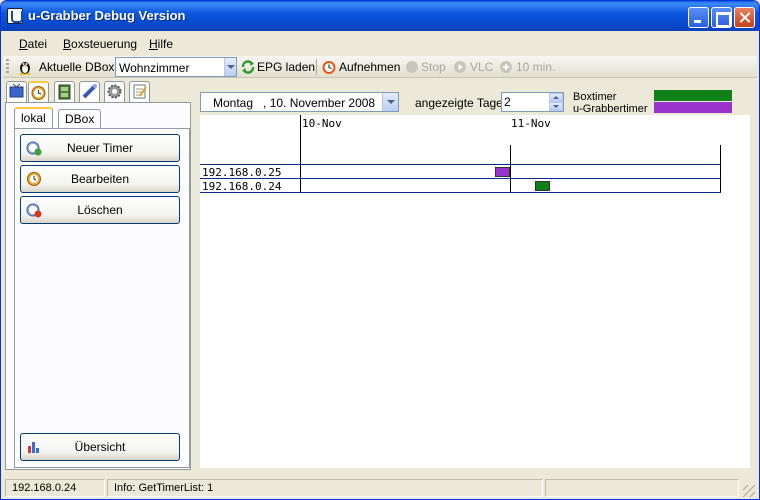 The image size is (760, 500). I want to click on legend-ugrabbertimer-label: u-Grabbertimer, so click(610, 109).